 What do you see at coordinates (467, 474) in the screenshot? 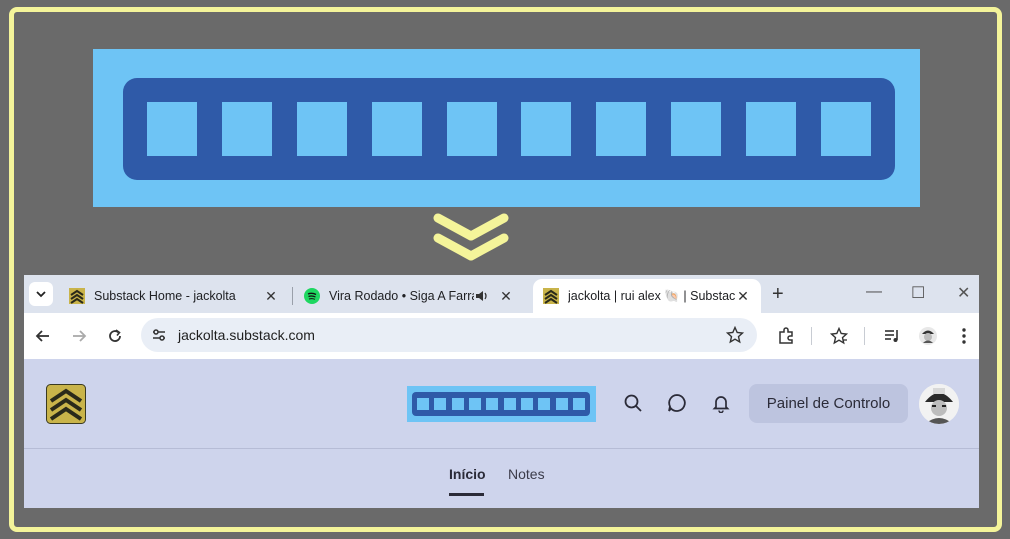
I see `tab-inicio: Início` at bounding box center [467, 474].